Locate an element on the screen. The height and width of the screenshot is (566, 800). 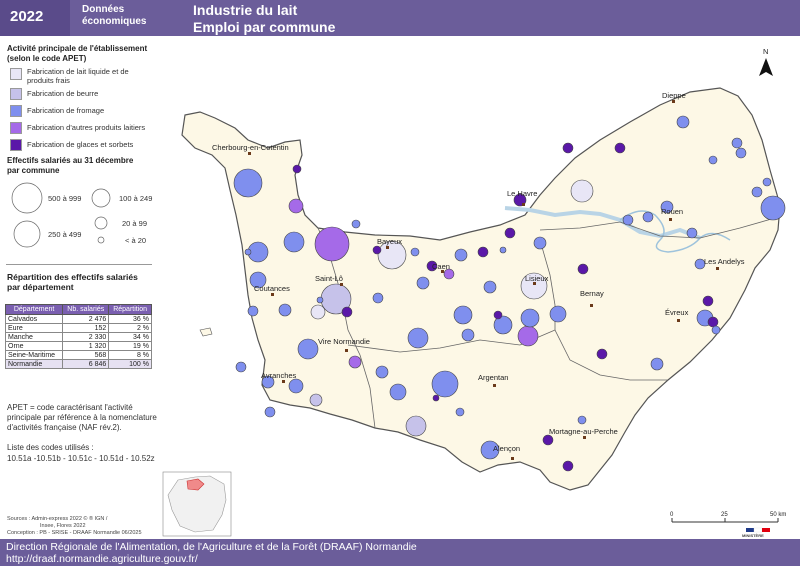
scale-label-0: 0 is located at coordinates (672, 515).